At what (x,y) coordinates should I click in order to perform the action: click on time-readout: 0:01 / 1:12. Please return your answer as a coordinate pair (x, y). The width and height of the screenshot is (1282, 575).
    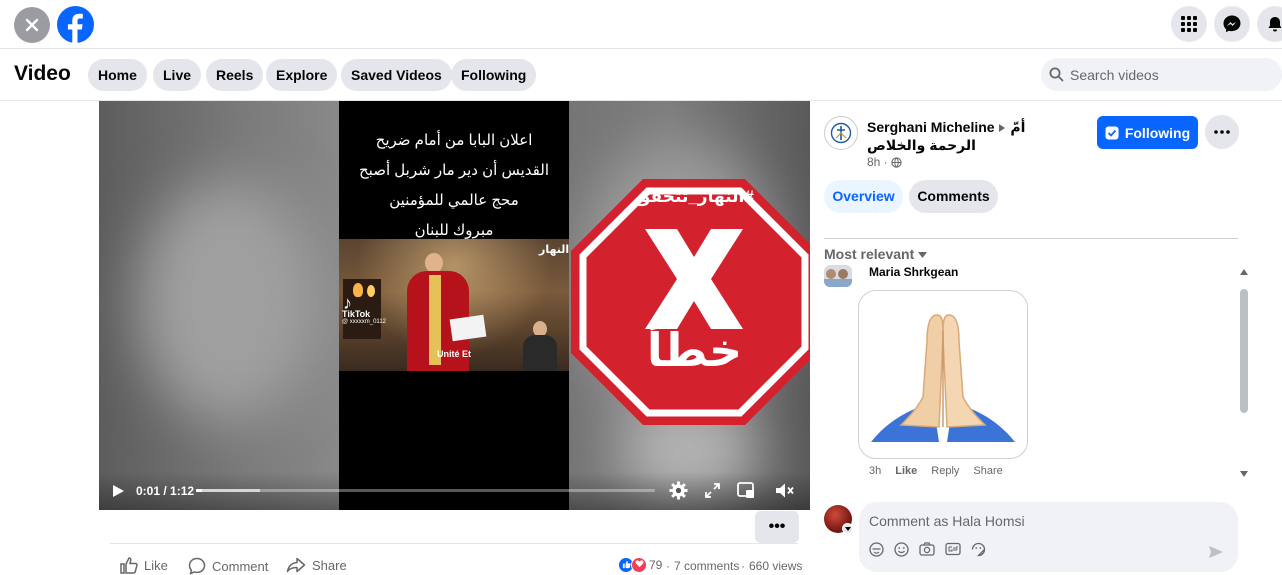
    Looking at the image, I should click on (165, 491).